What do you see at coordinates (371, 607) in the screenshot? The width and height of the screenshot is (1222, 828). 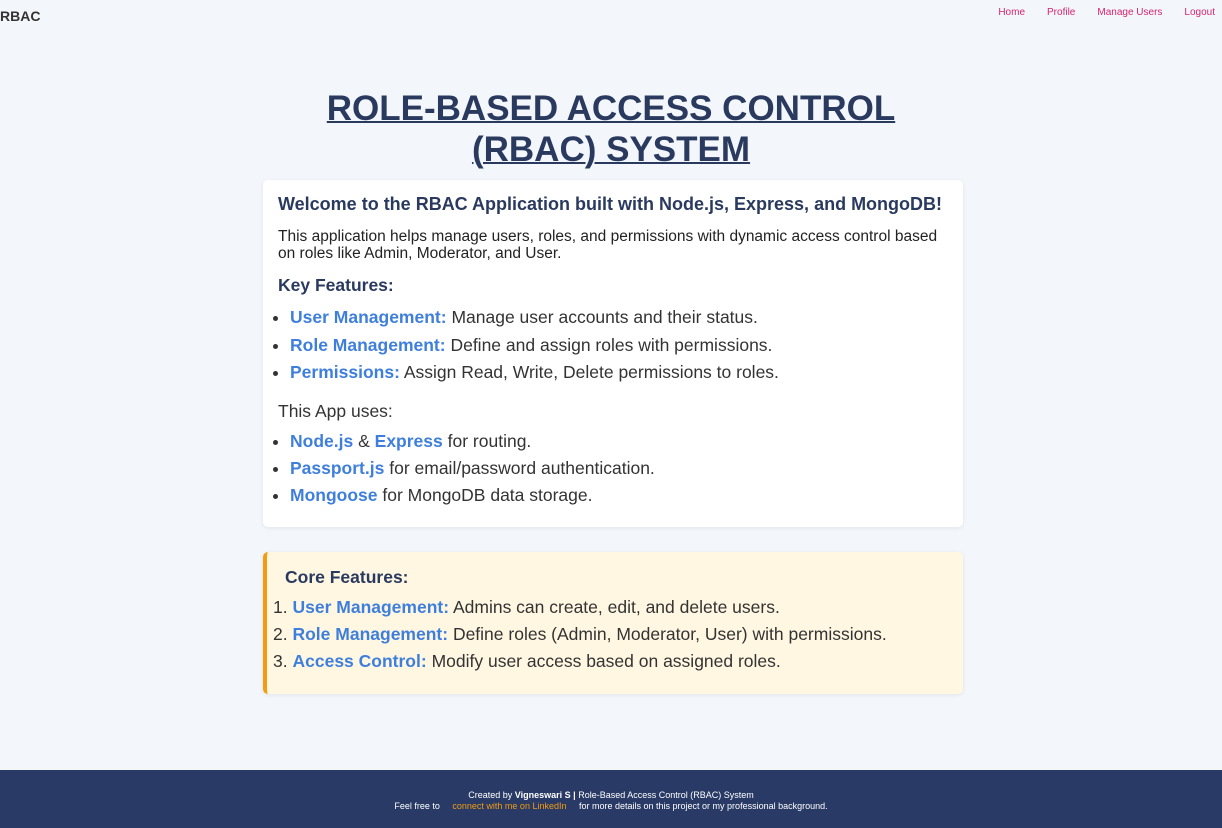 I see `core-label: User Management:` at bounding box center [371, 607].